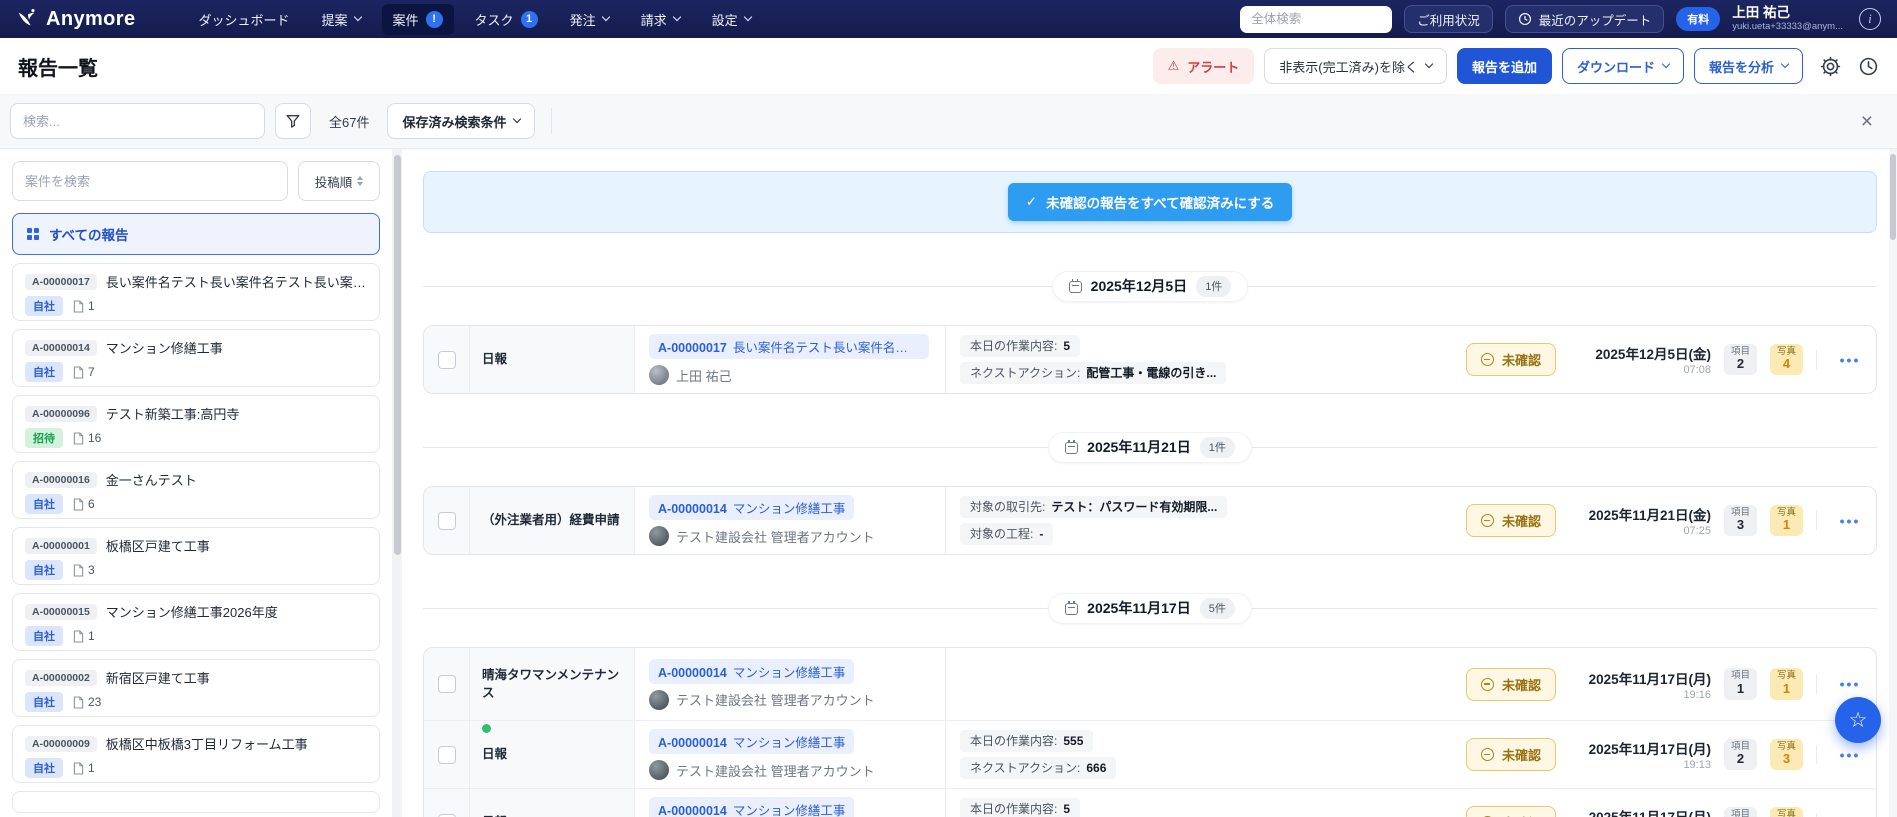  Describe the element at coordinates (1504, 66) in the screenshot. I see `add-report-button: 報告を追加` at that location.